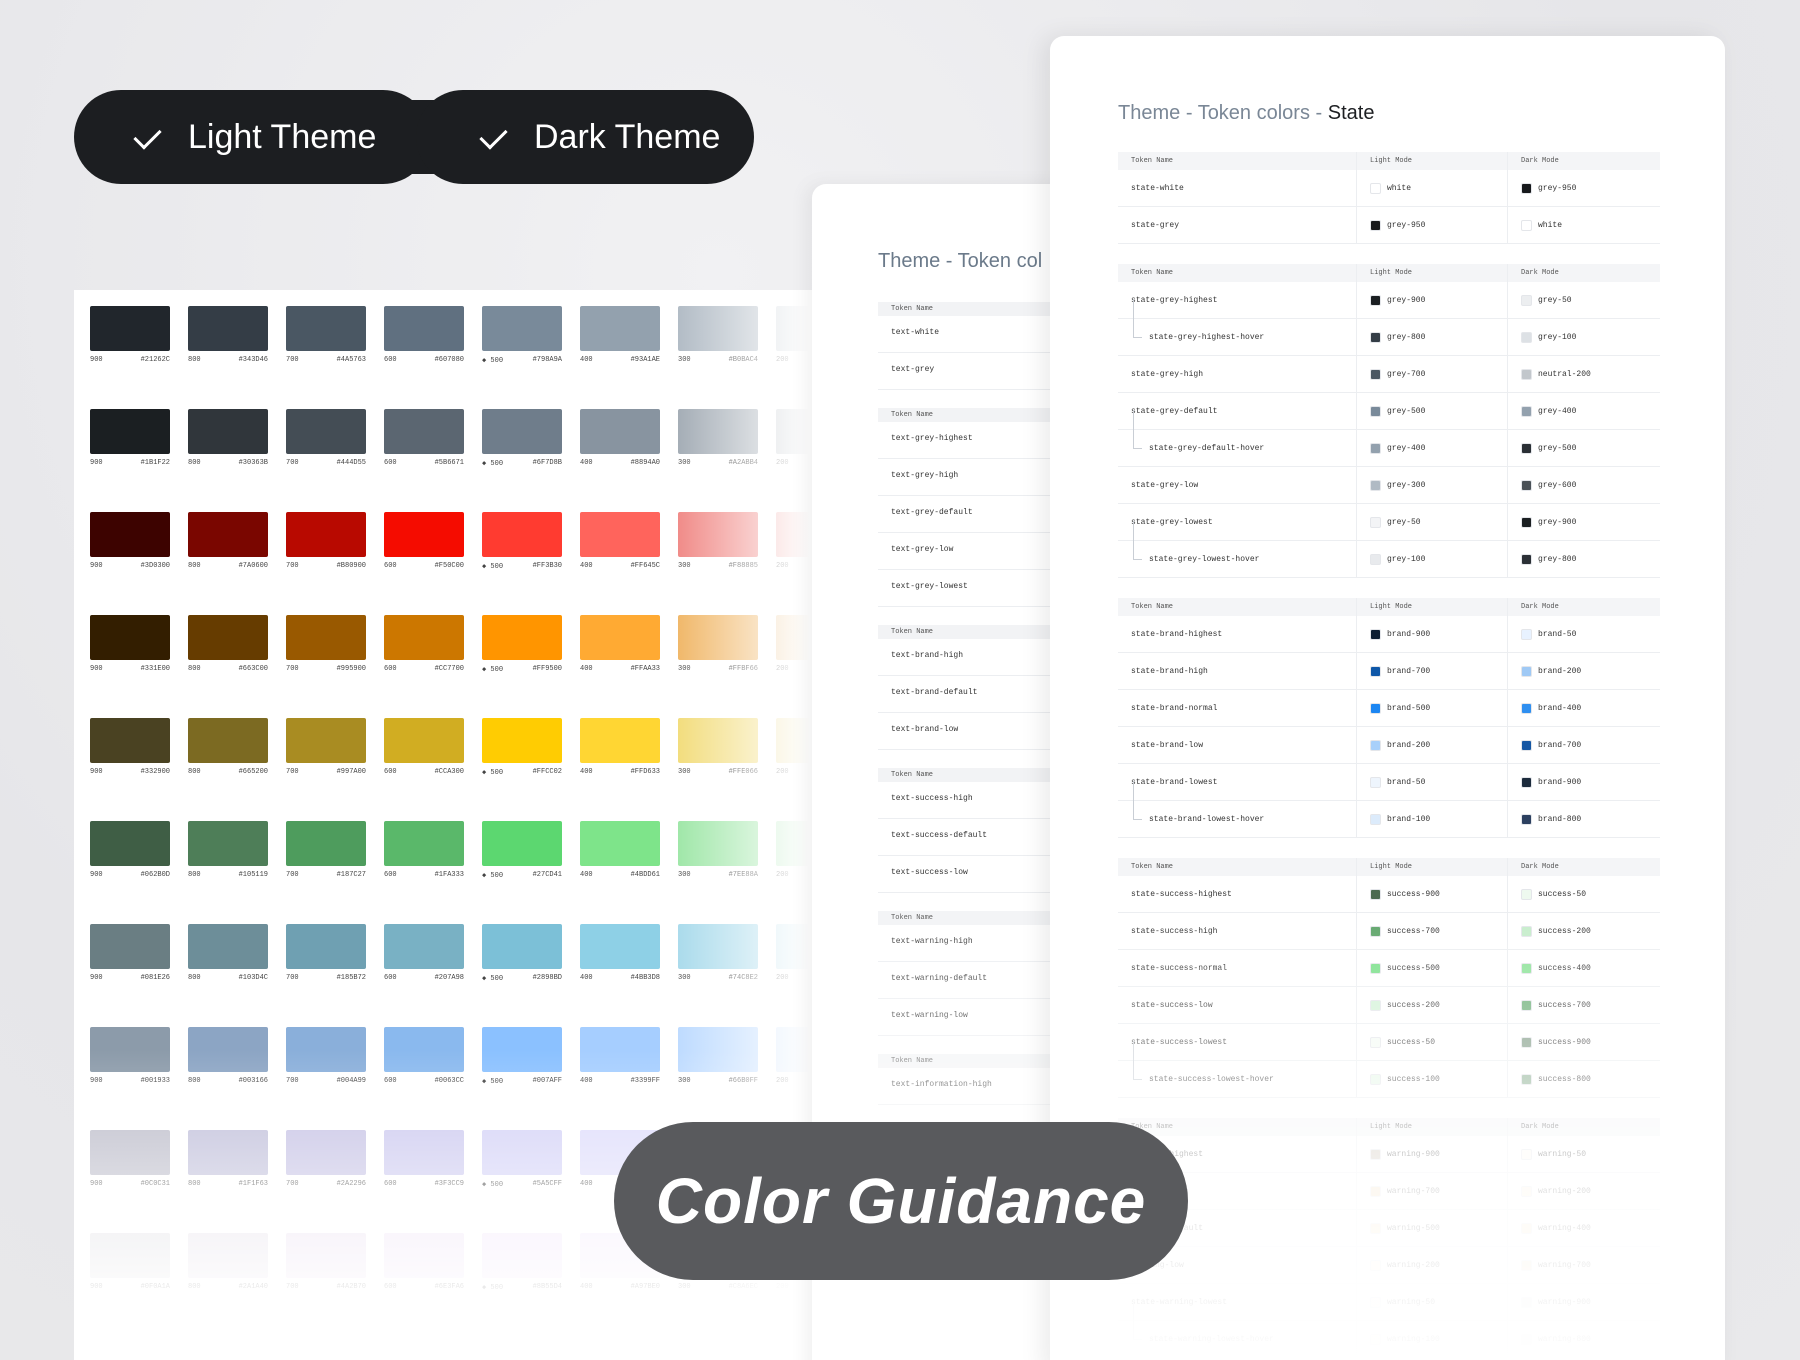 This screenshot has height=1360, width=1800. Describe the element at coordinates (449, 669) in the screenshot. I see `swatch-hex: #CC7700` at that location.